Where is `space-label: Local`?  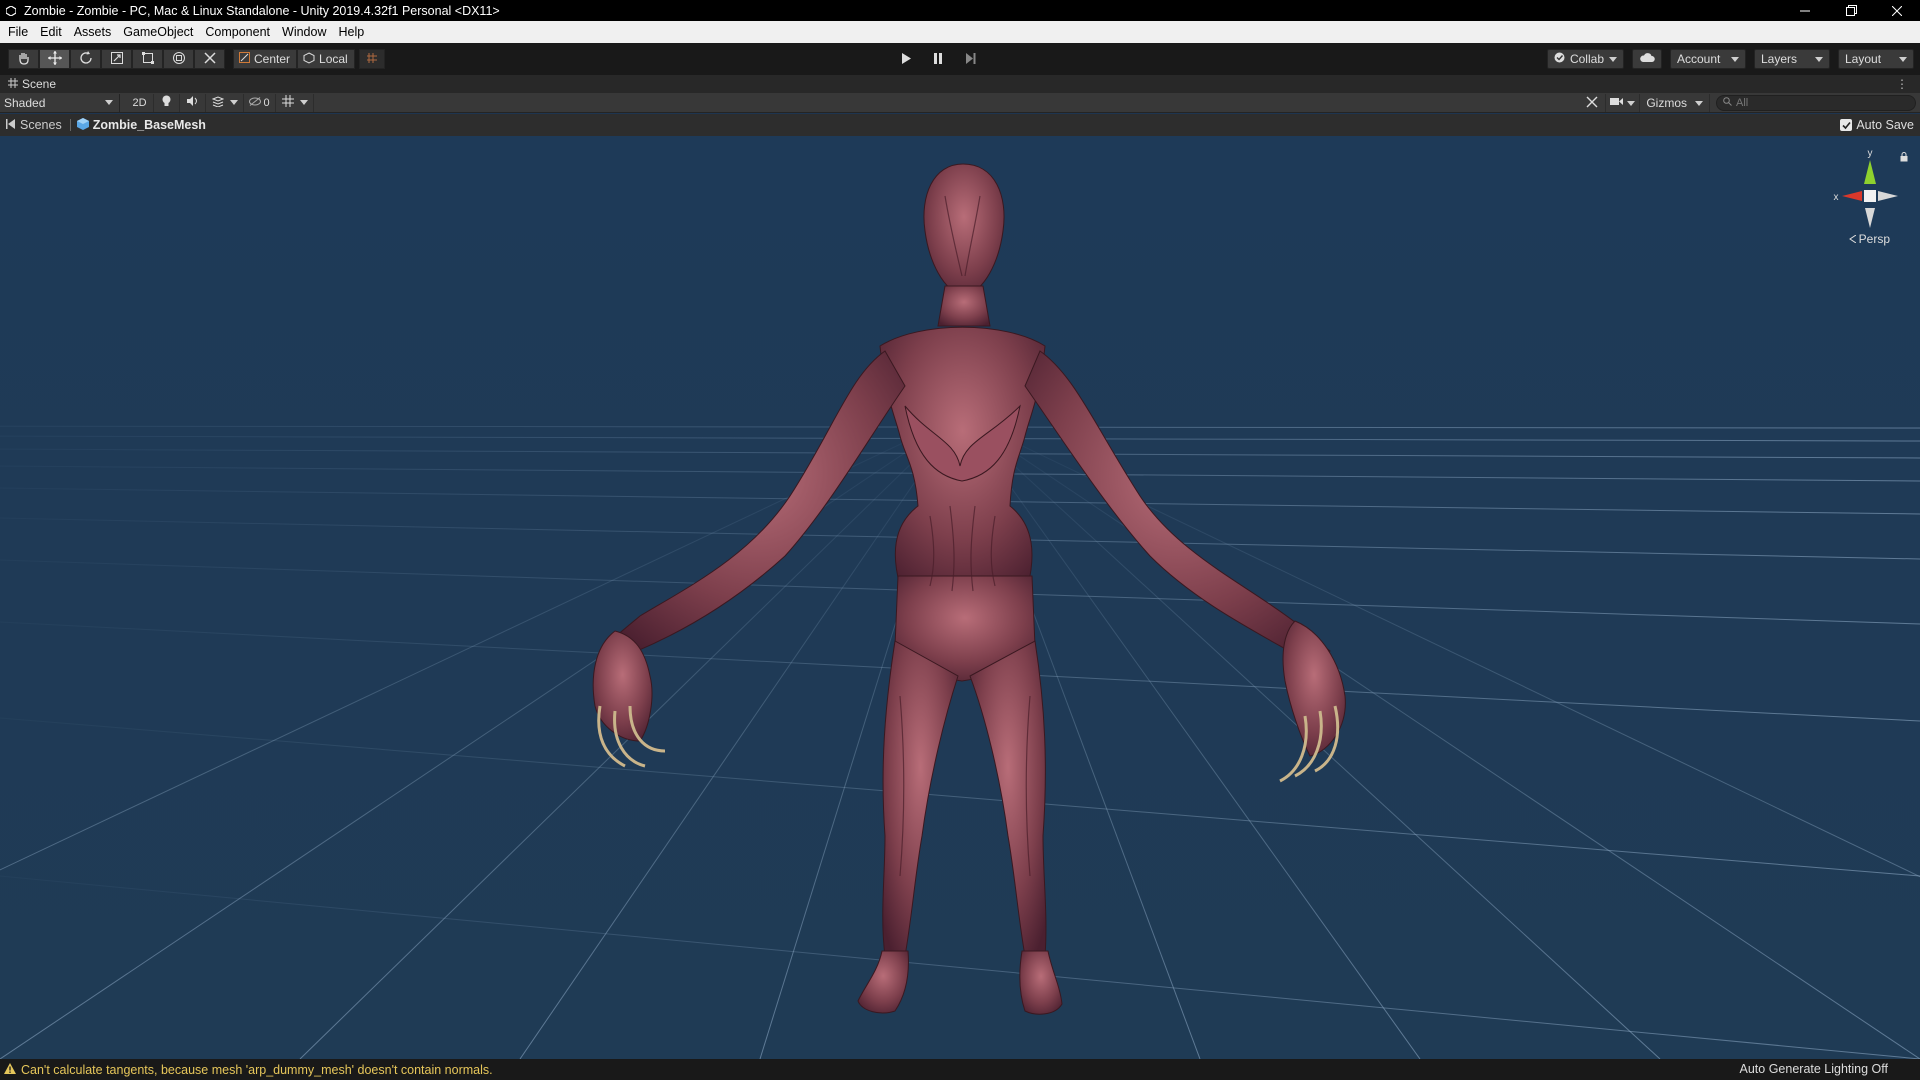 space-label: Local is located at coordinates (333, 59).